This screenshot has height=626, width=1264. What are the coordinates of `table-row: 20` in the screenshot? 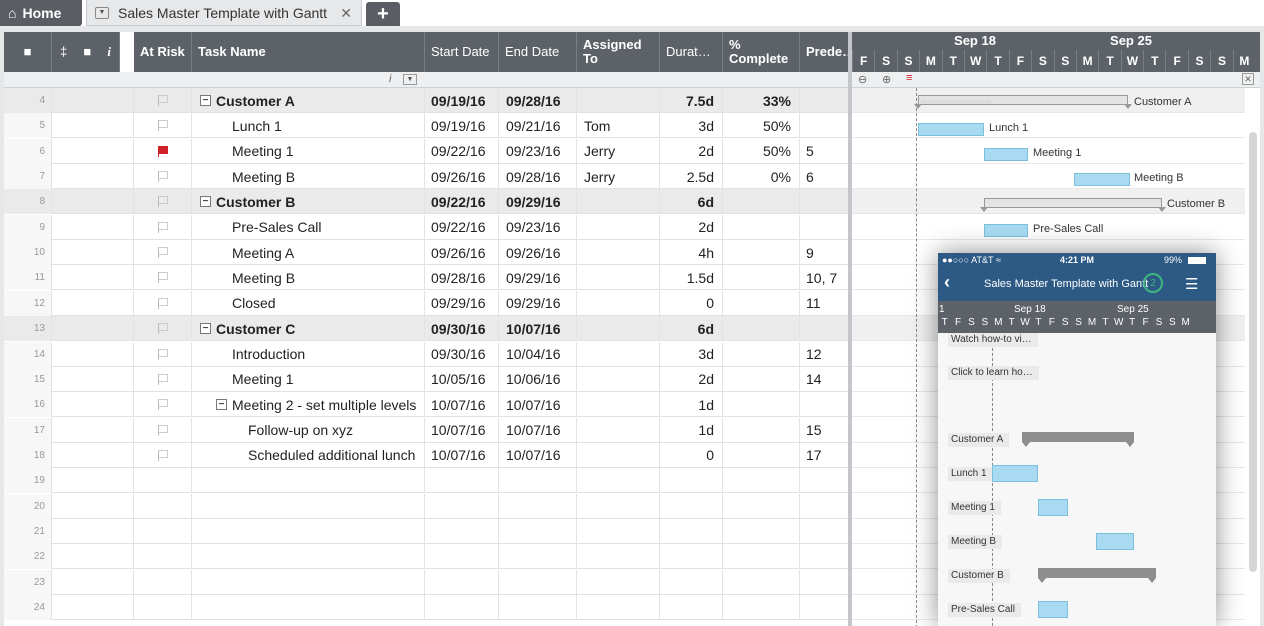 It's located at (426, 506).